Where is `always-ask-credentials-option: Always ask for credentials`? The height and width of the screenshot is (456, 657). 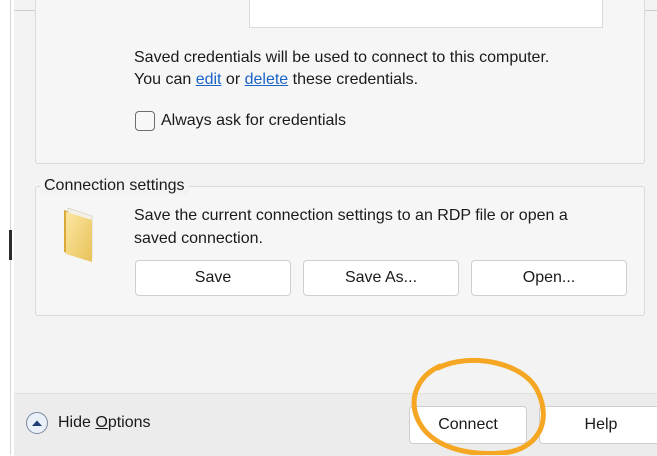 always-ask-credentials-option: Always ask for credentials is located at coordinates (240, 121).